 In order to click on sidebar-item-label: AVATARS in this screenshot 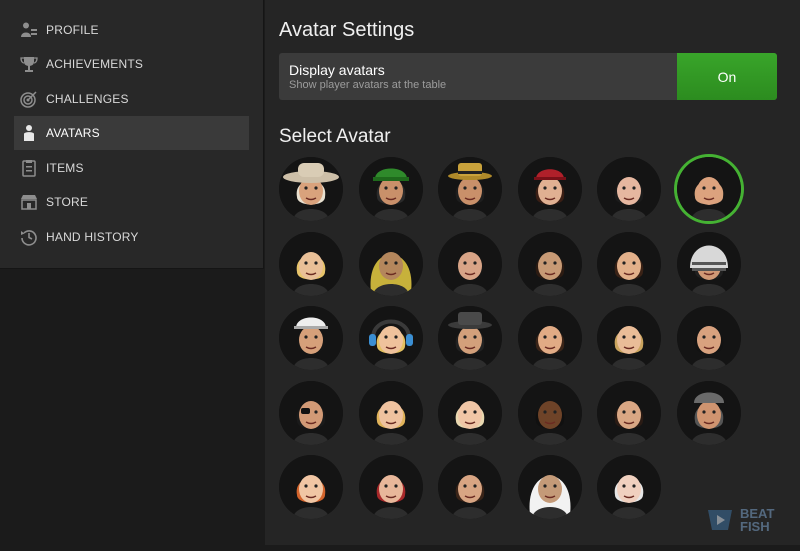, I will do `click(73, 133)`.